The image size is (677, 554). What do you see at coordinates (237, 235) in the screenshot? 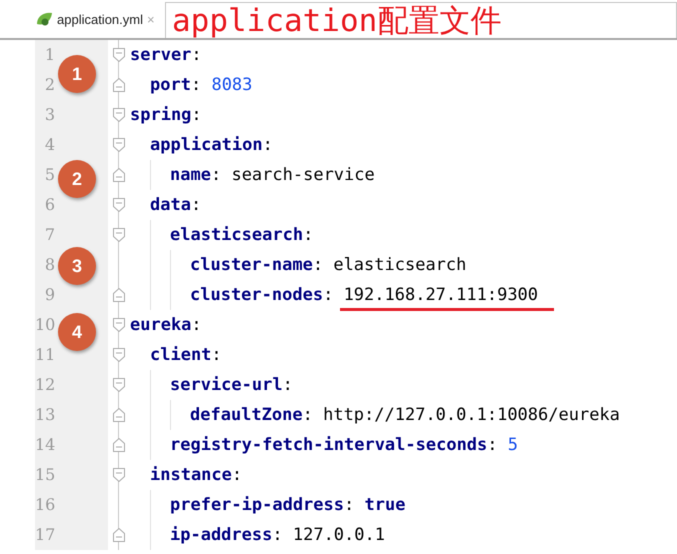
I see `yaml-key: elasticsearch` at bounding box center [237, 235].